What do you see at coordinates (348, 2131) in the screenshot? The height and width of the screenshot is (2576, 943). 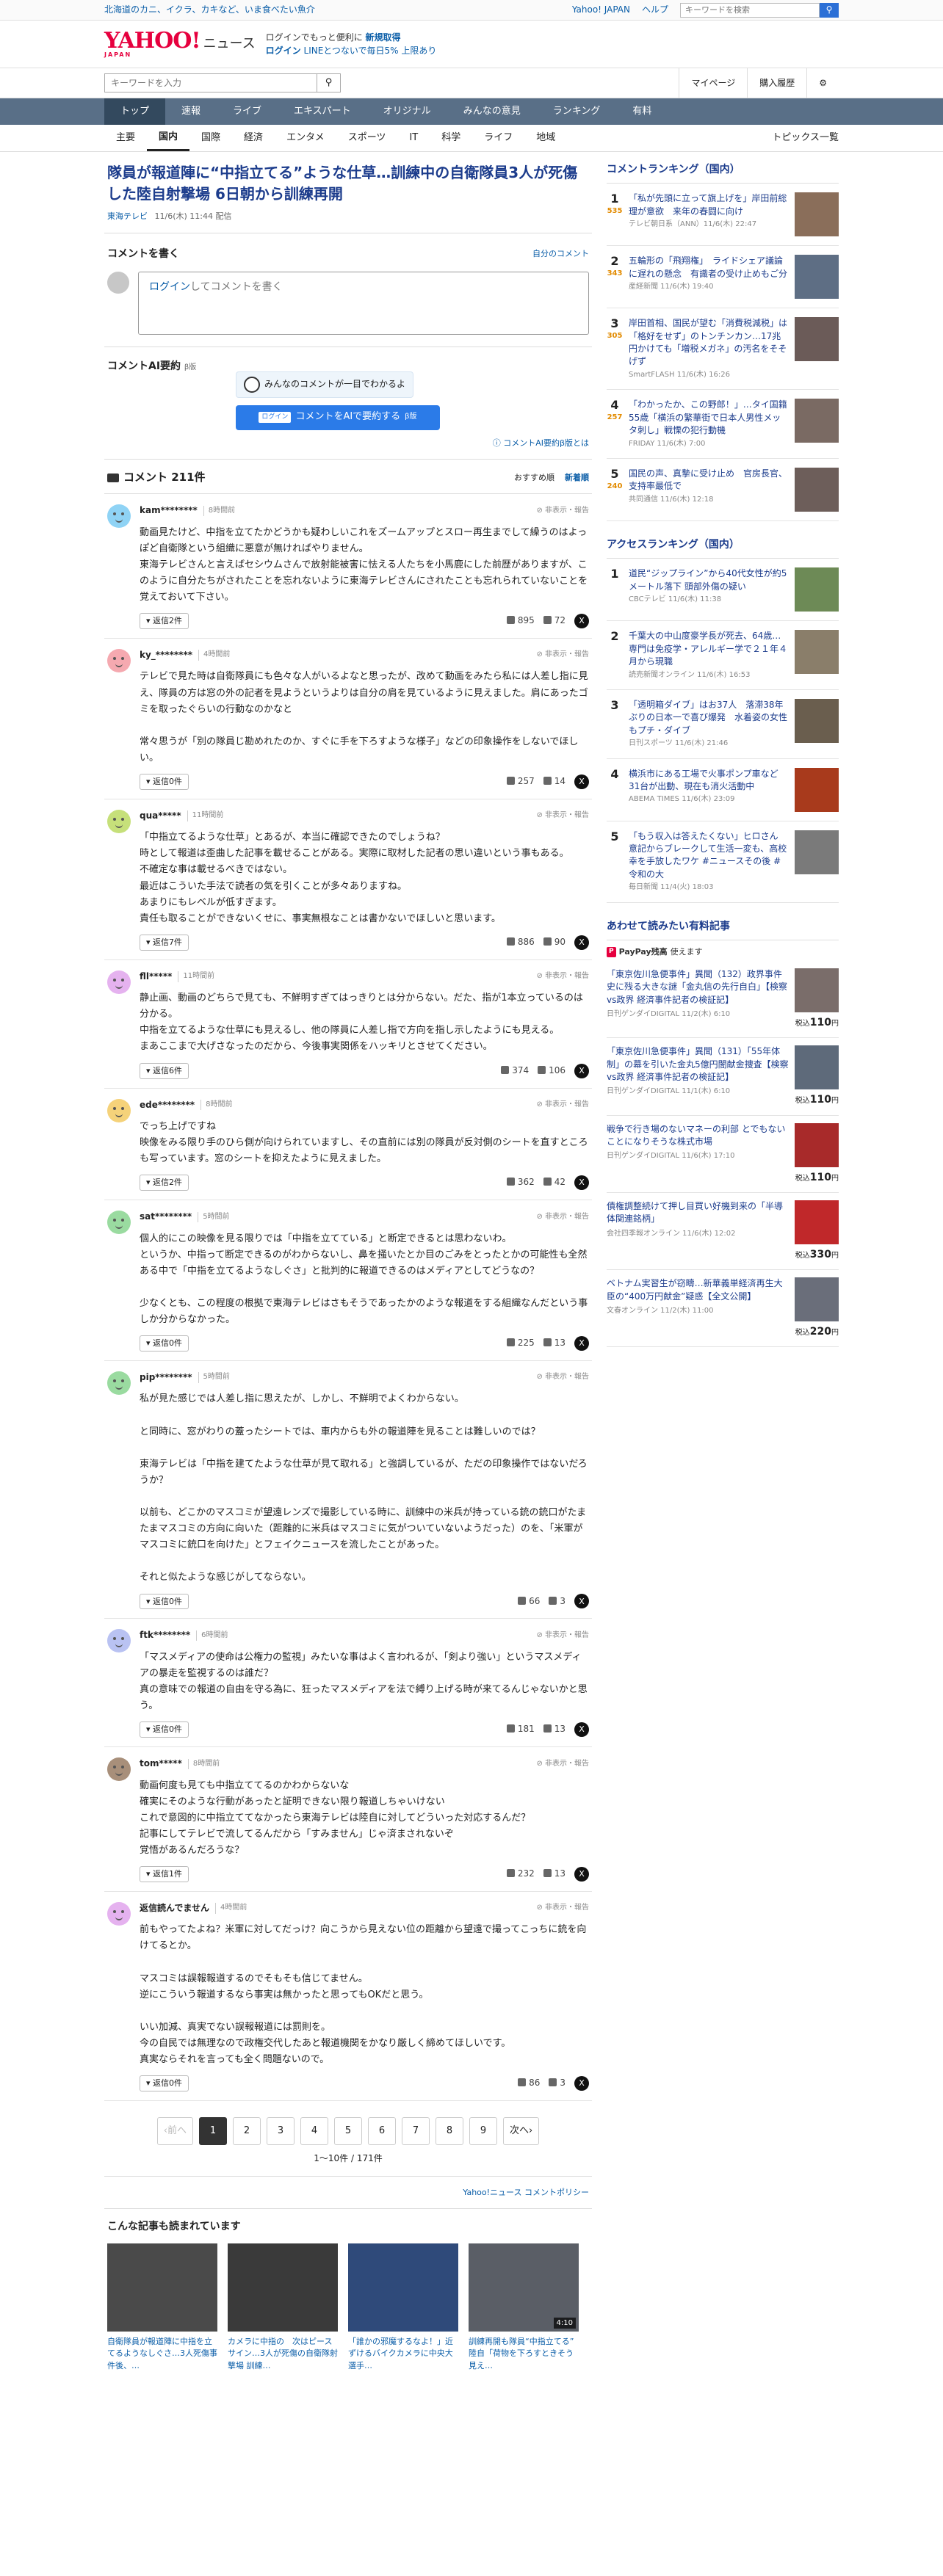 I see `pager-page: 5` at bounding box center [348, 2131].